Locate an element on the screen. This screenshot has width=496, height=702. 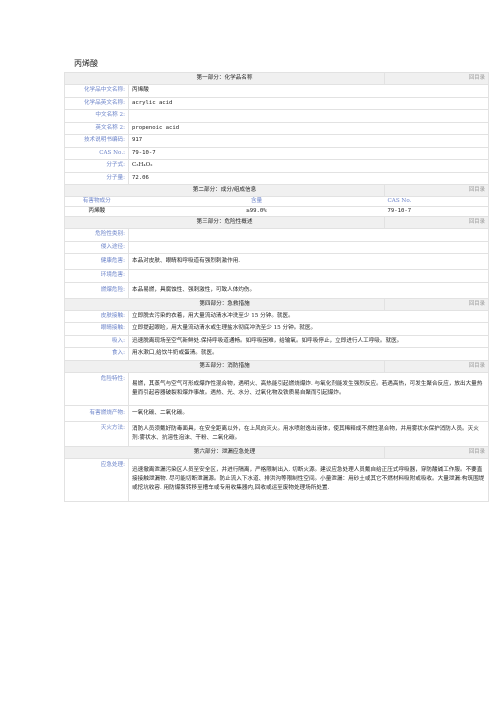
field-label: 化学品英文名称: is located at coordinates (96, 103).